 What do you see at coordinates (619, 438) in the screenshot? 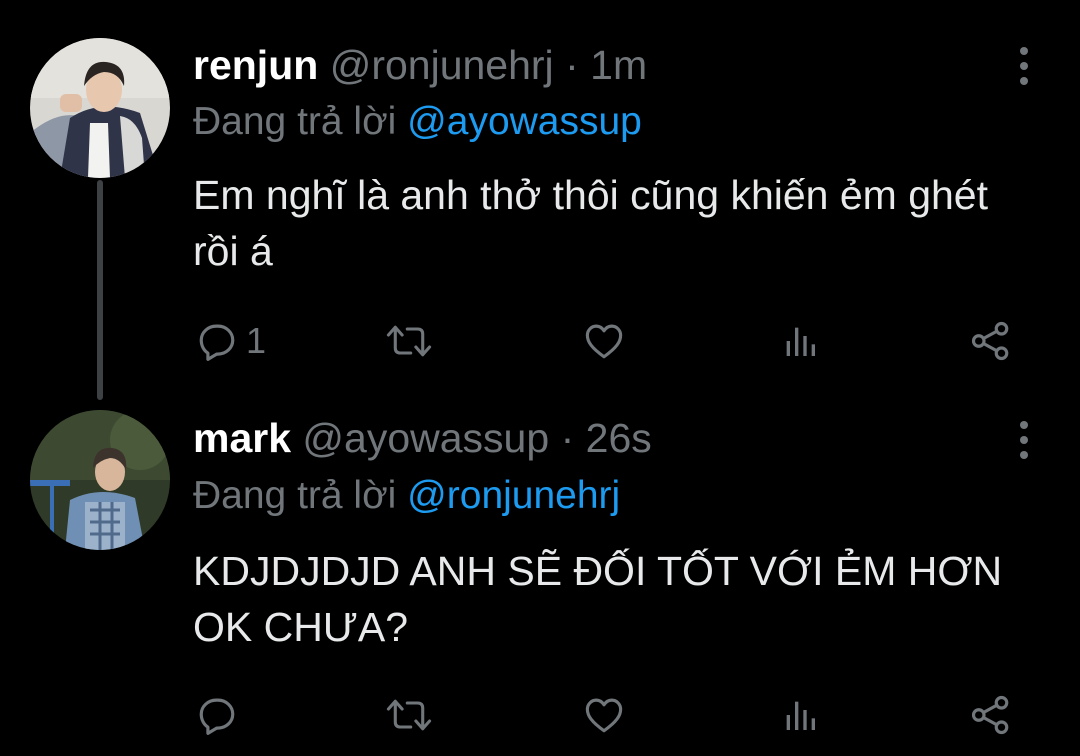
I see `timestamp: 26s` at bounding box center [619, 438].